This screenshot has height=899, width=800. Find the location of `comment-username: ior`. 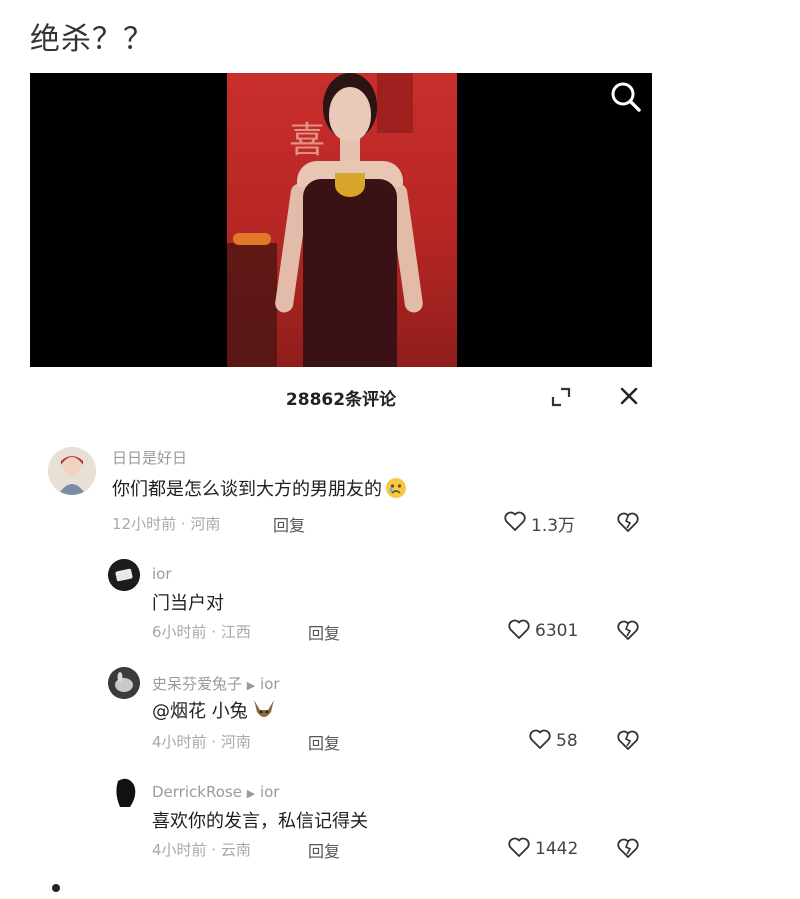

comment-username: ior is located at coordinates (162, 574).